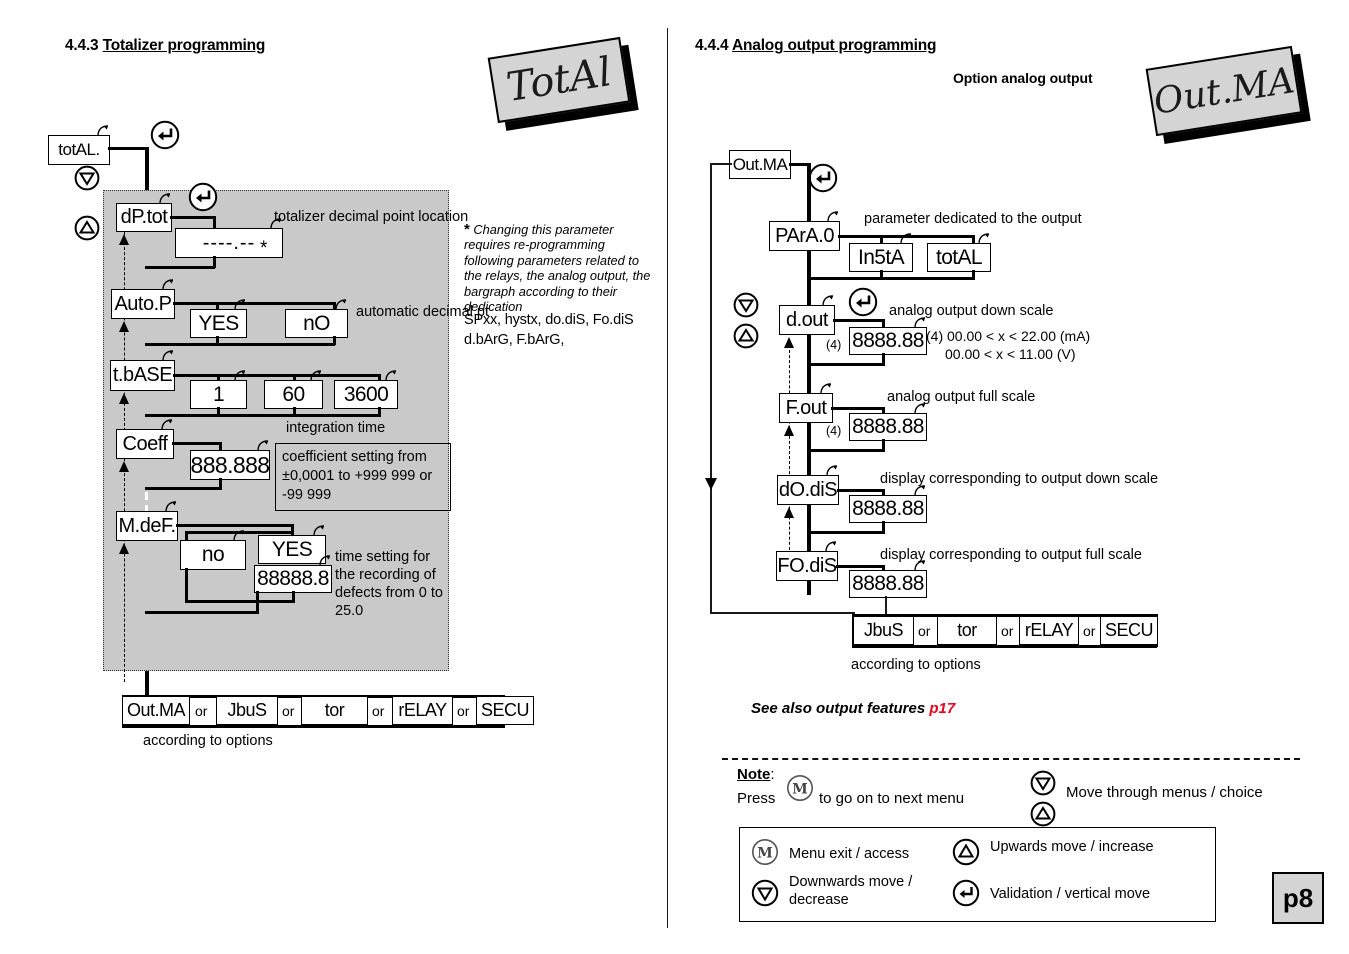  Describe the element at coordinates (888, 504) in the screenshot. I see `value-box-do-dis: 8888.88` at that location.